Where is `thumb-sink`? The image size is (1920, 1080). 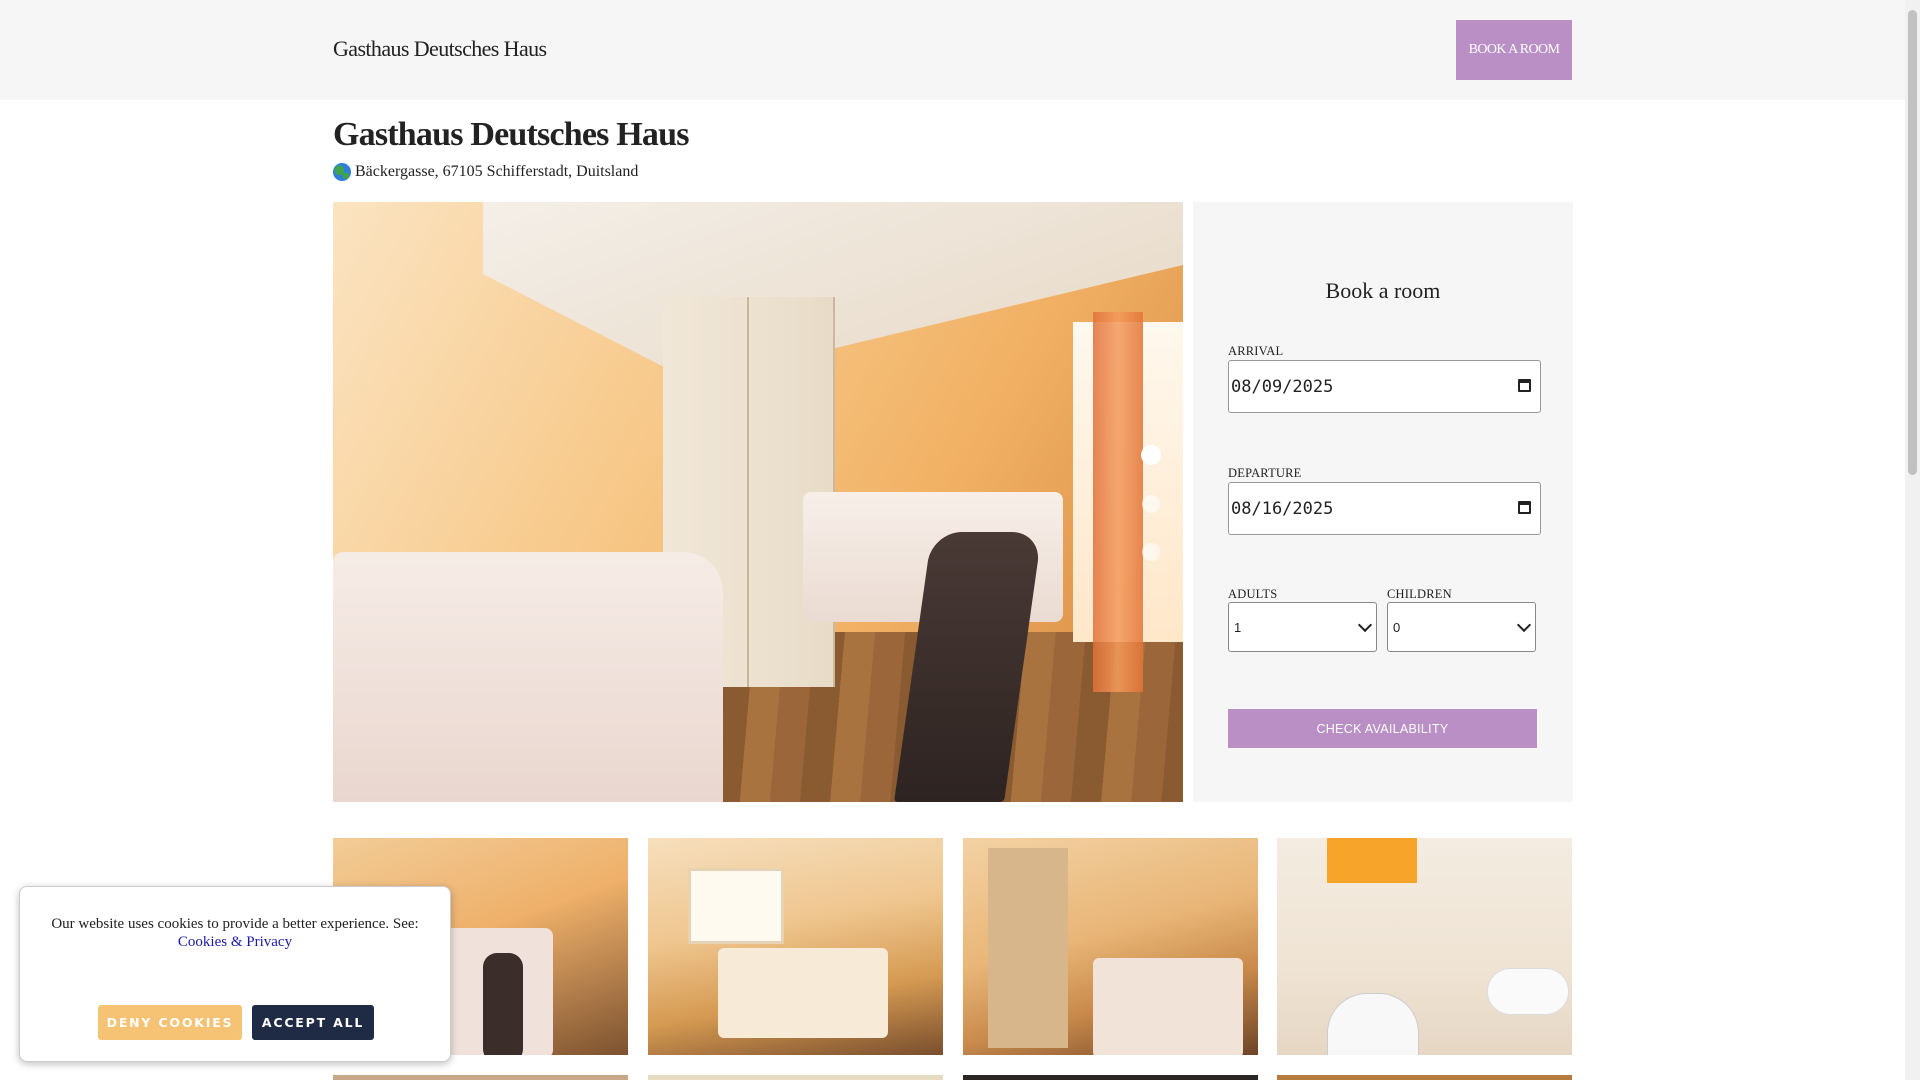 thumb-sink is located at coordinates (1528, 991).